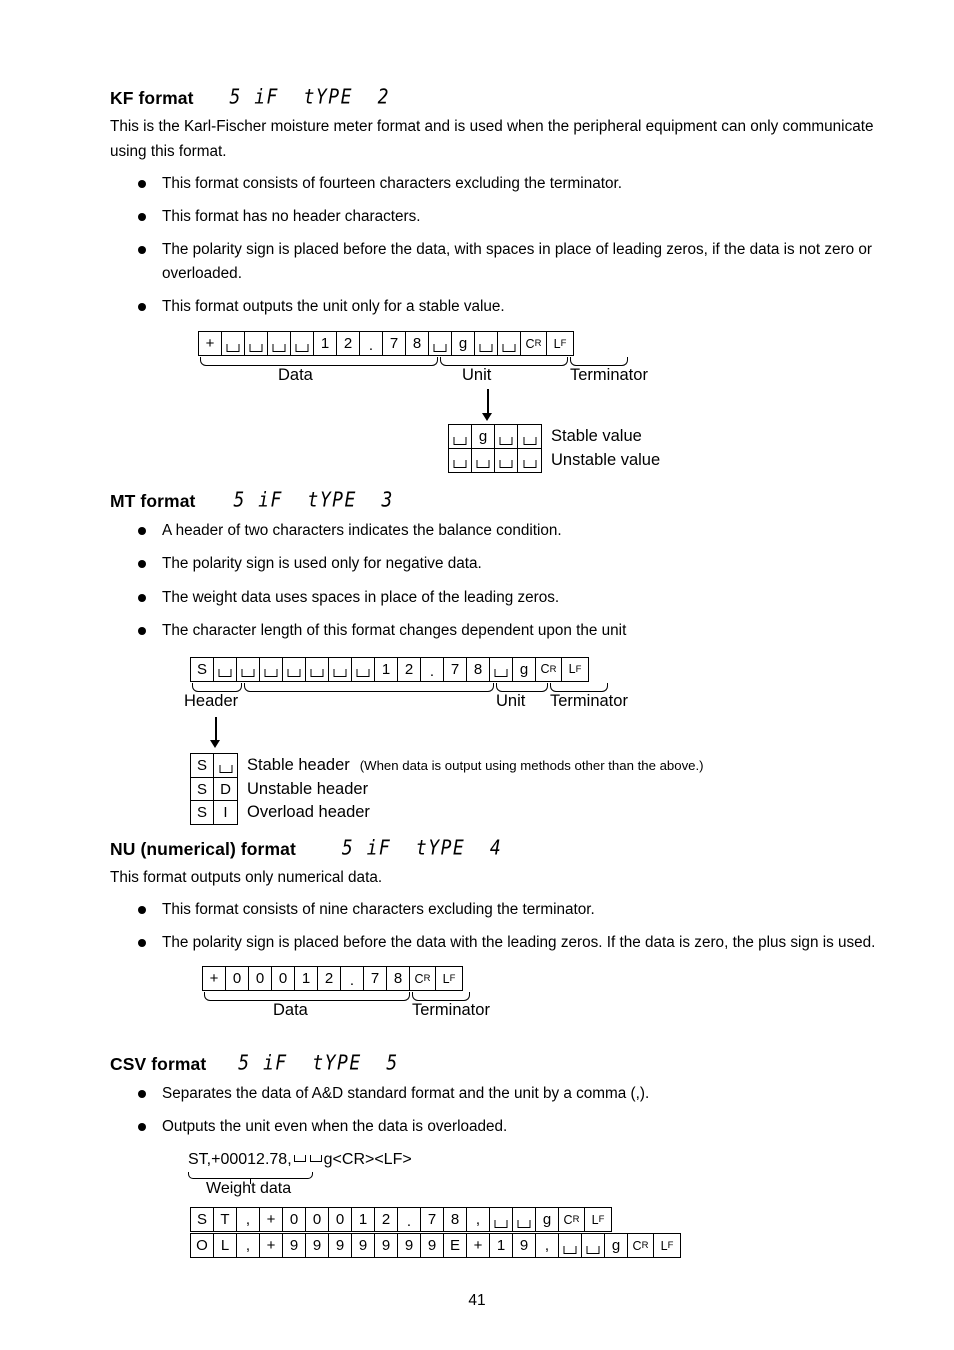  I want to click on kf-unit-detail: g Stable value Unstable value, so click(554, 448).